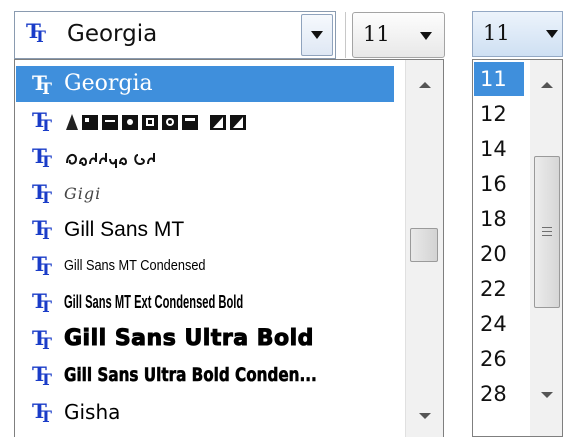  I want to click on size-list-item: 28, so click(499, 394).